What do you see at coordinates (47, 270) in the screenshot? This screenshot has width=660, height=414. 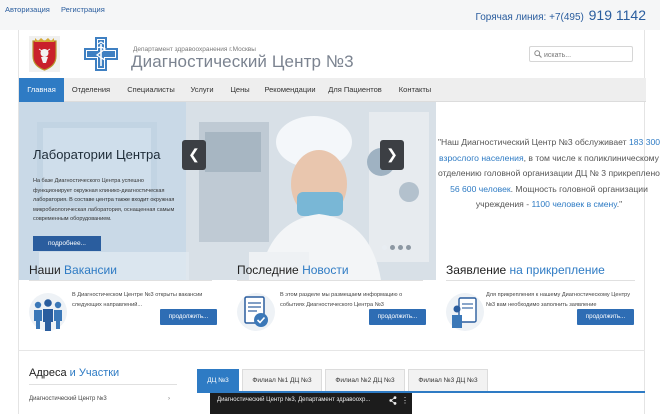 I see `vacancies-title-part: Наши` at bounding box center [47, 270].